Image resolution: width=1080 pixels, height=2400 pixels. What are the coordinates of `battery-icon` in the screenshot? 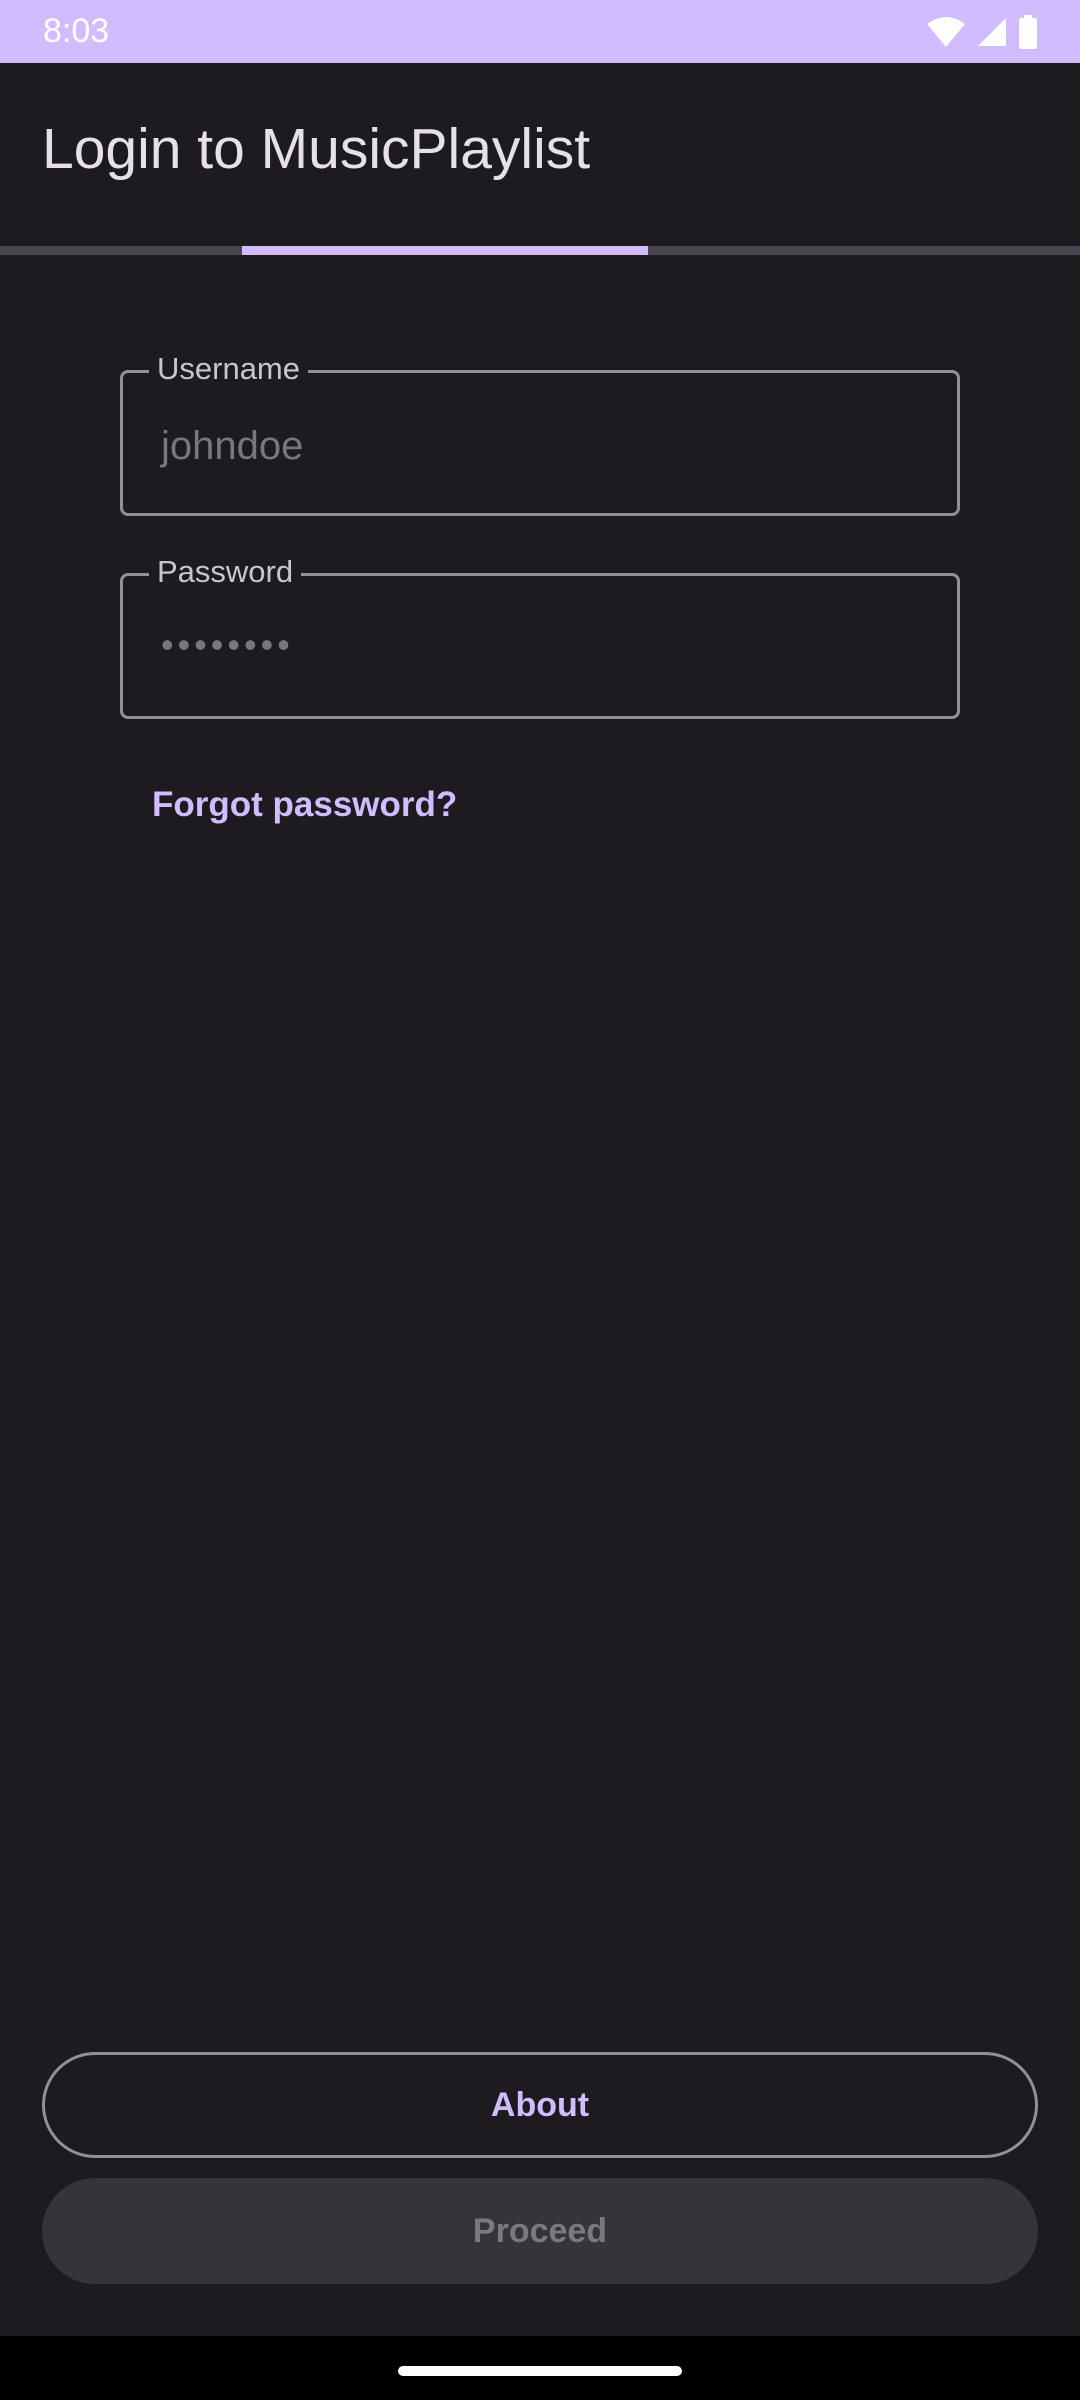 It's located at (1028, 32).